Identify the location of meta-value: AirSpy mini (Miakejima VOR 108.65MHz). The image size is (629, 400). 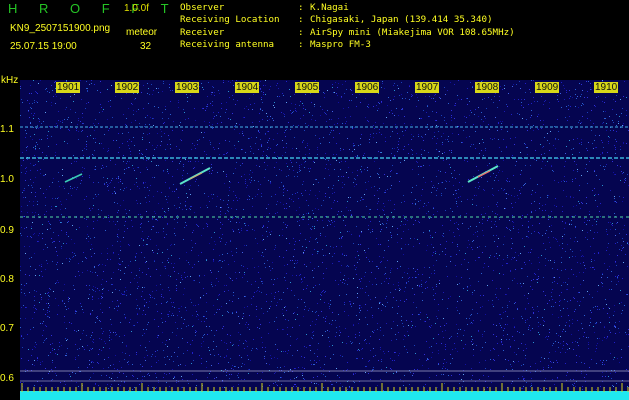
(412, 32).